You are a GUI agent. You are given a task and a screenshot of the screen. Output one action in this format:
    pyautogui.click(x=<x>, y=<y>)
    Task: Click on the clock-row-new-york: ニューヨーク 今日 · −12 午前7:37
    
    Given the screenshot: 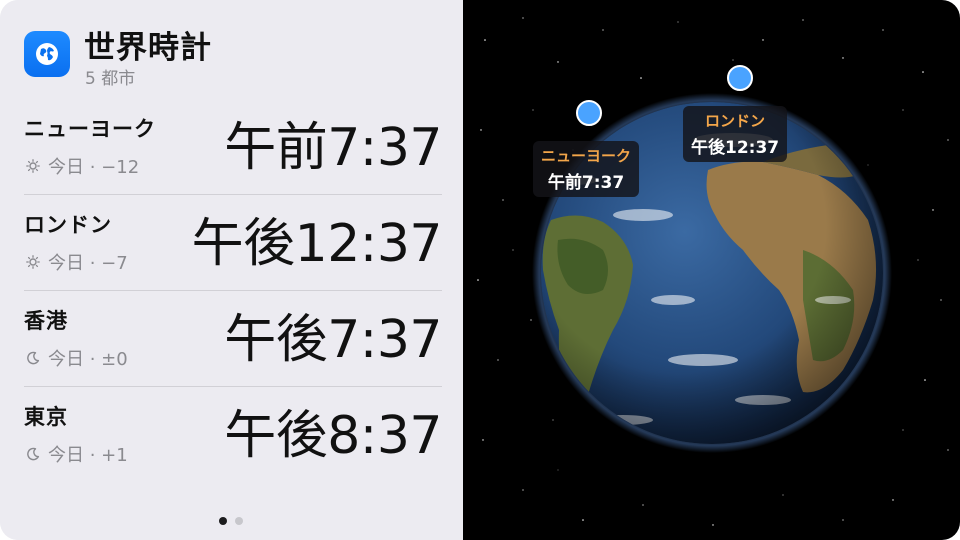 What is the action you would take?
    pyautogui.click(x=233, y=147)
    